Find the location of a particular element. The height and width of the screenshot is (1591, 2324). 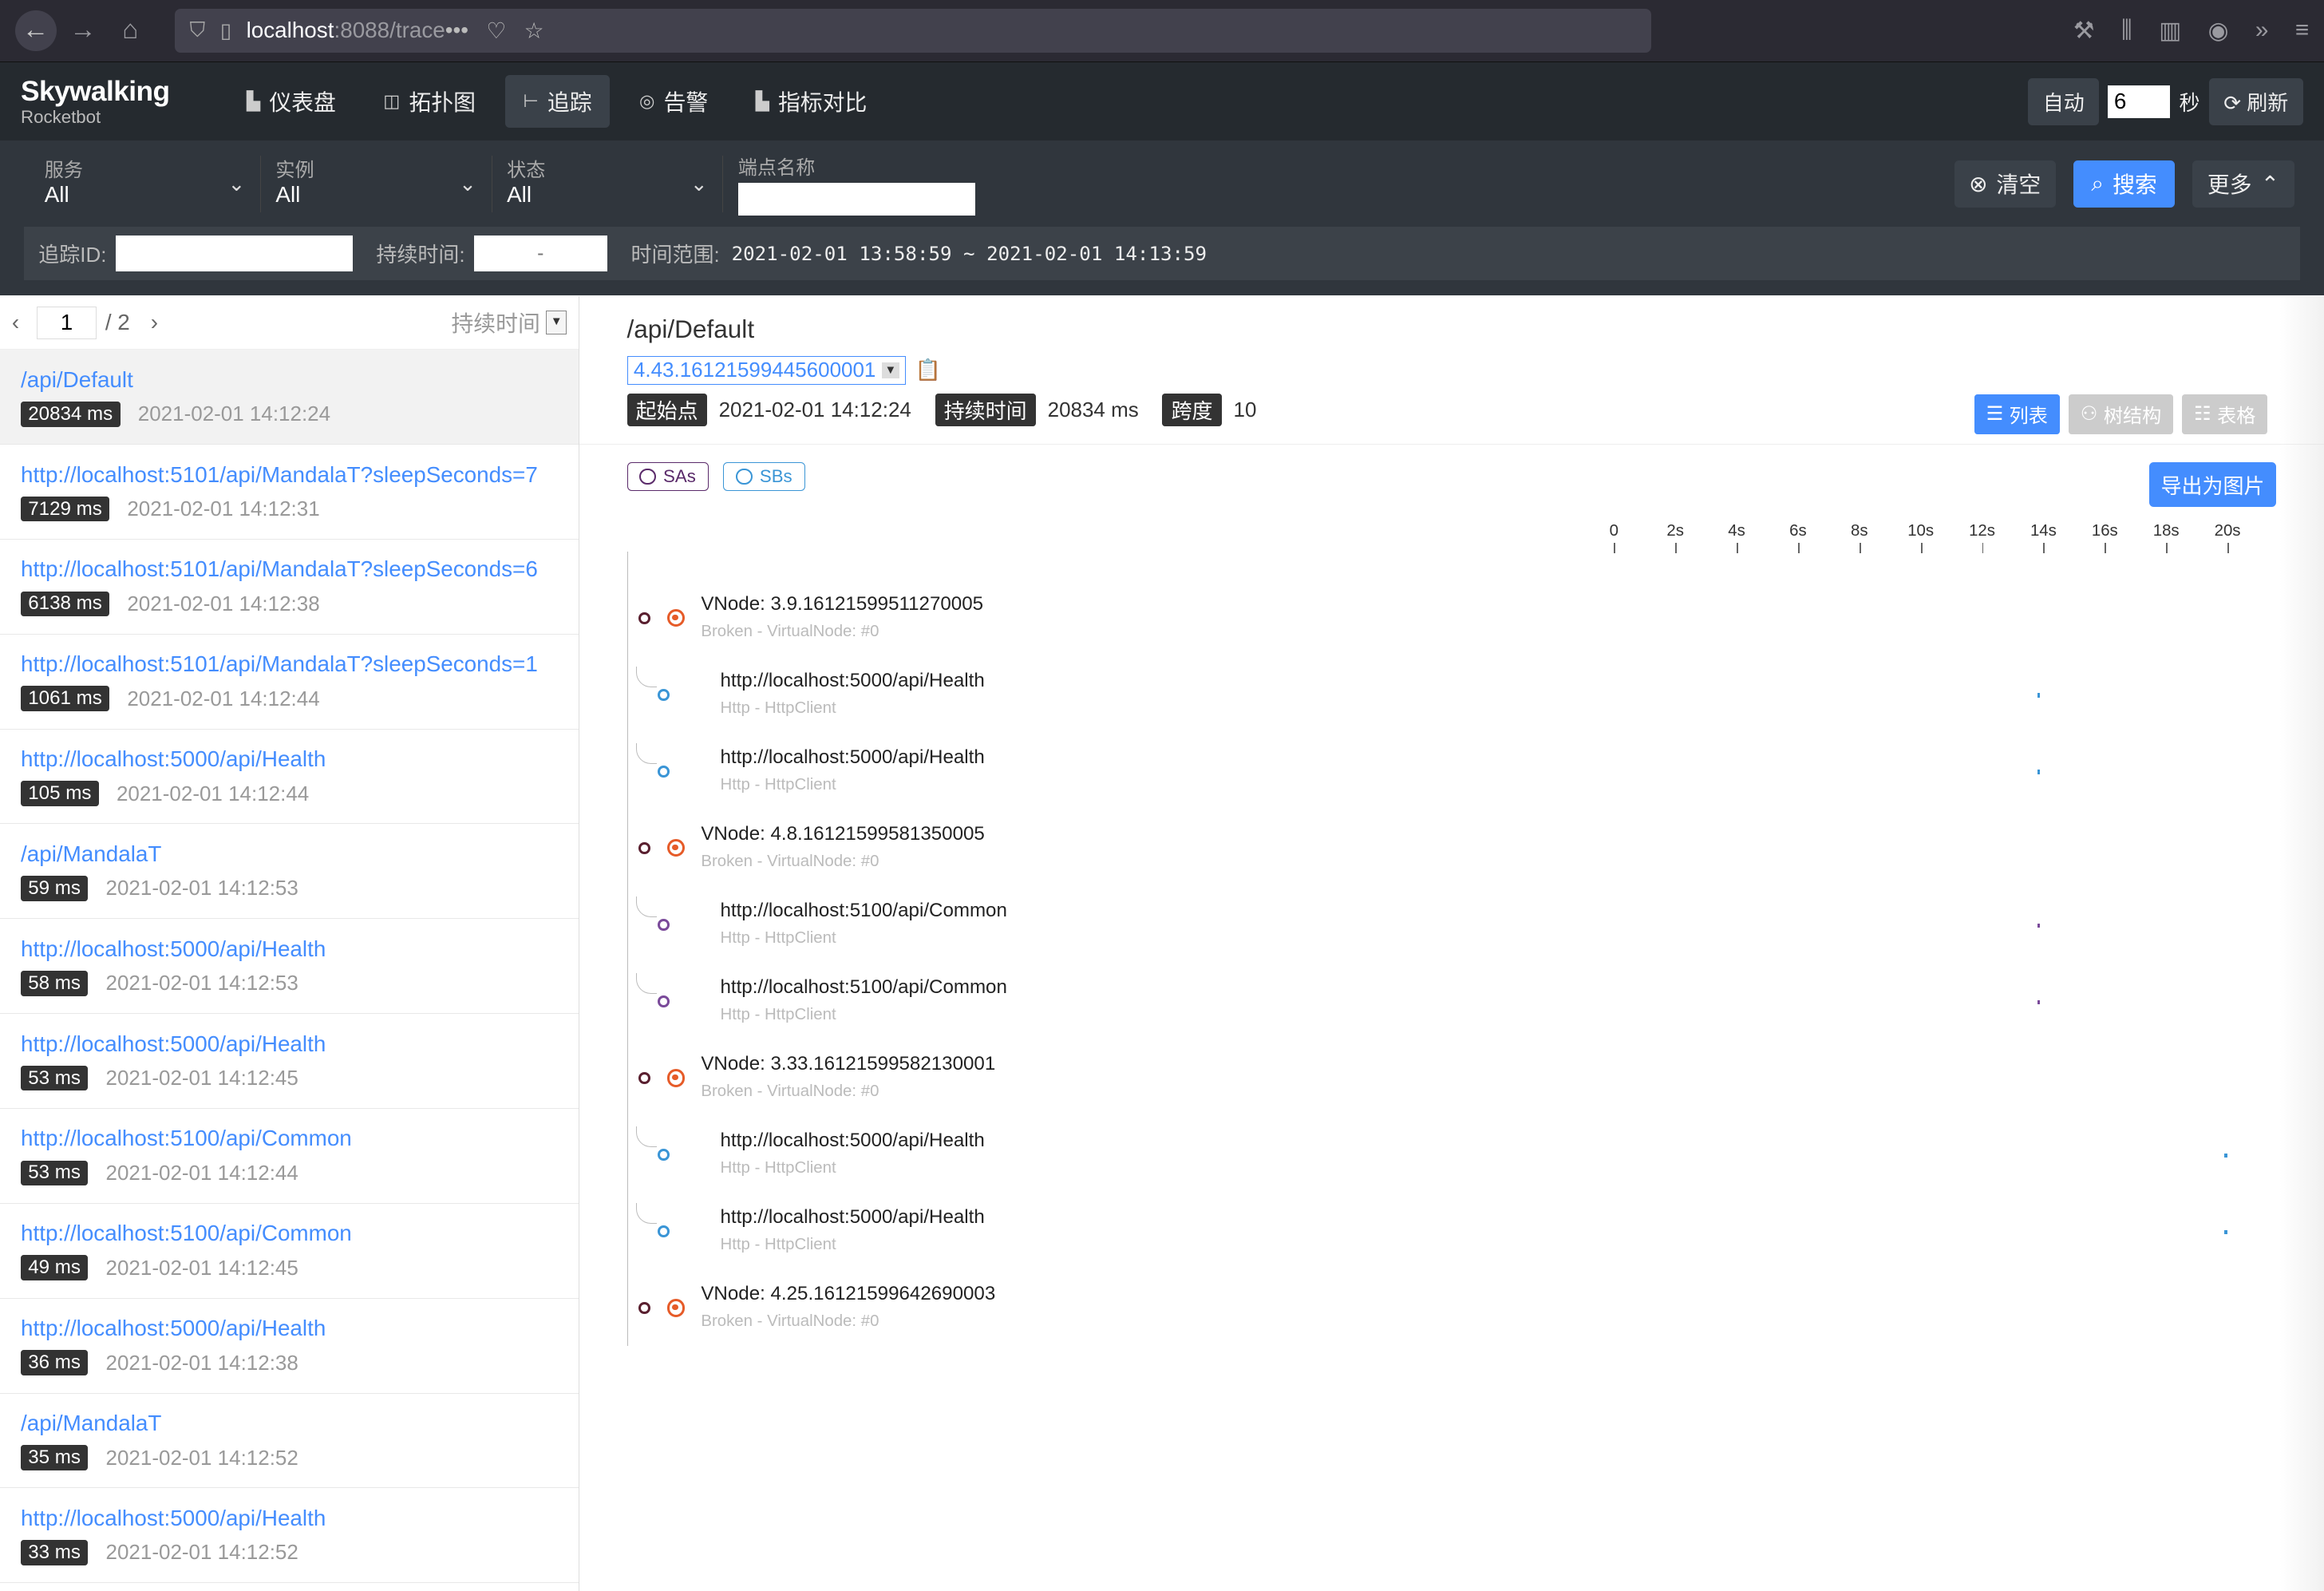

menu-label: 指标对比 is located at coordinates (823, 103).